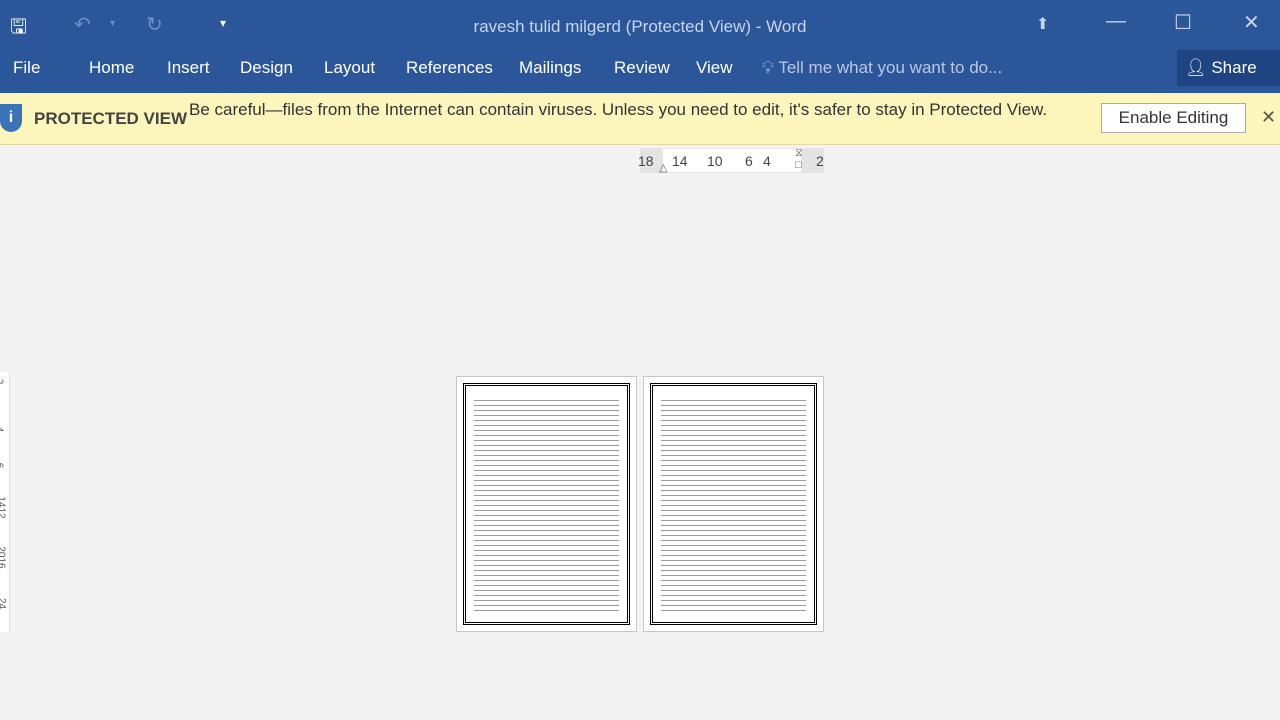 This screenshot has width=1280, height=720. What do you see at coordinates (111, 118) in the screenshot?
I see `protected-view-label: PROTECTED VIEW` at bounding box center [111, 118].